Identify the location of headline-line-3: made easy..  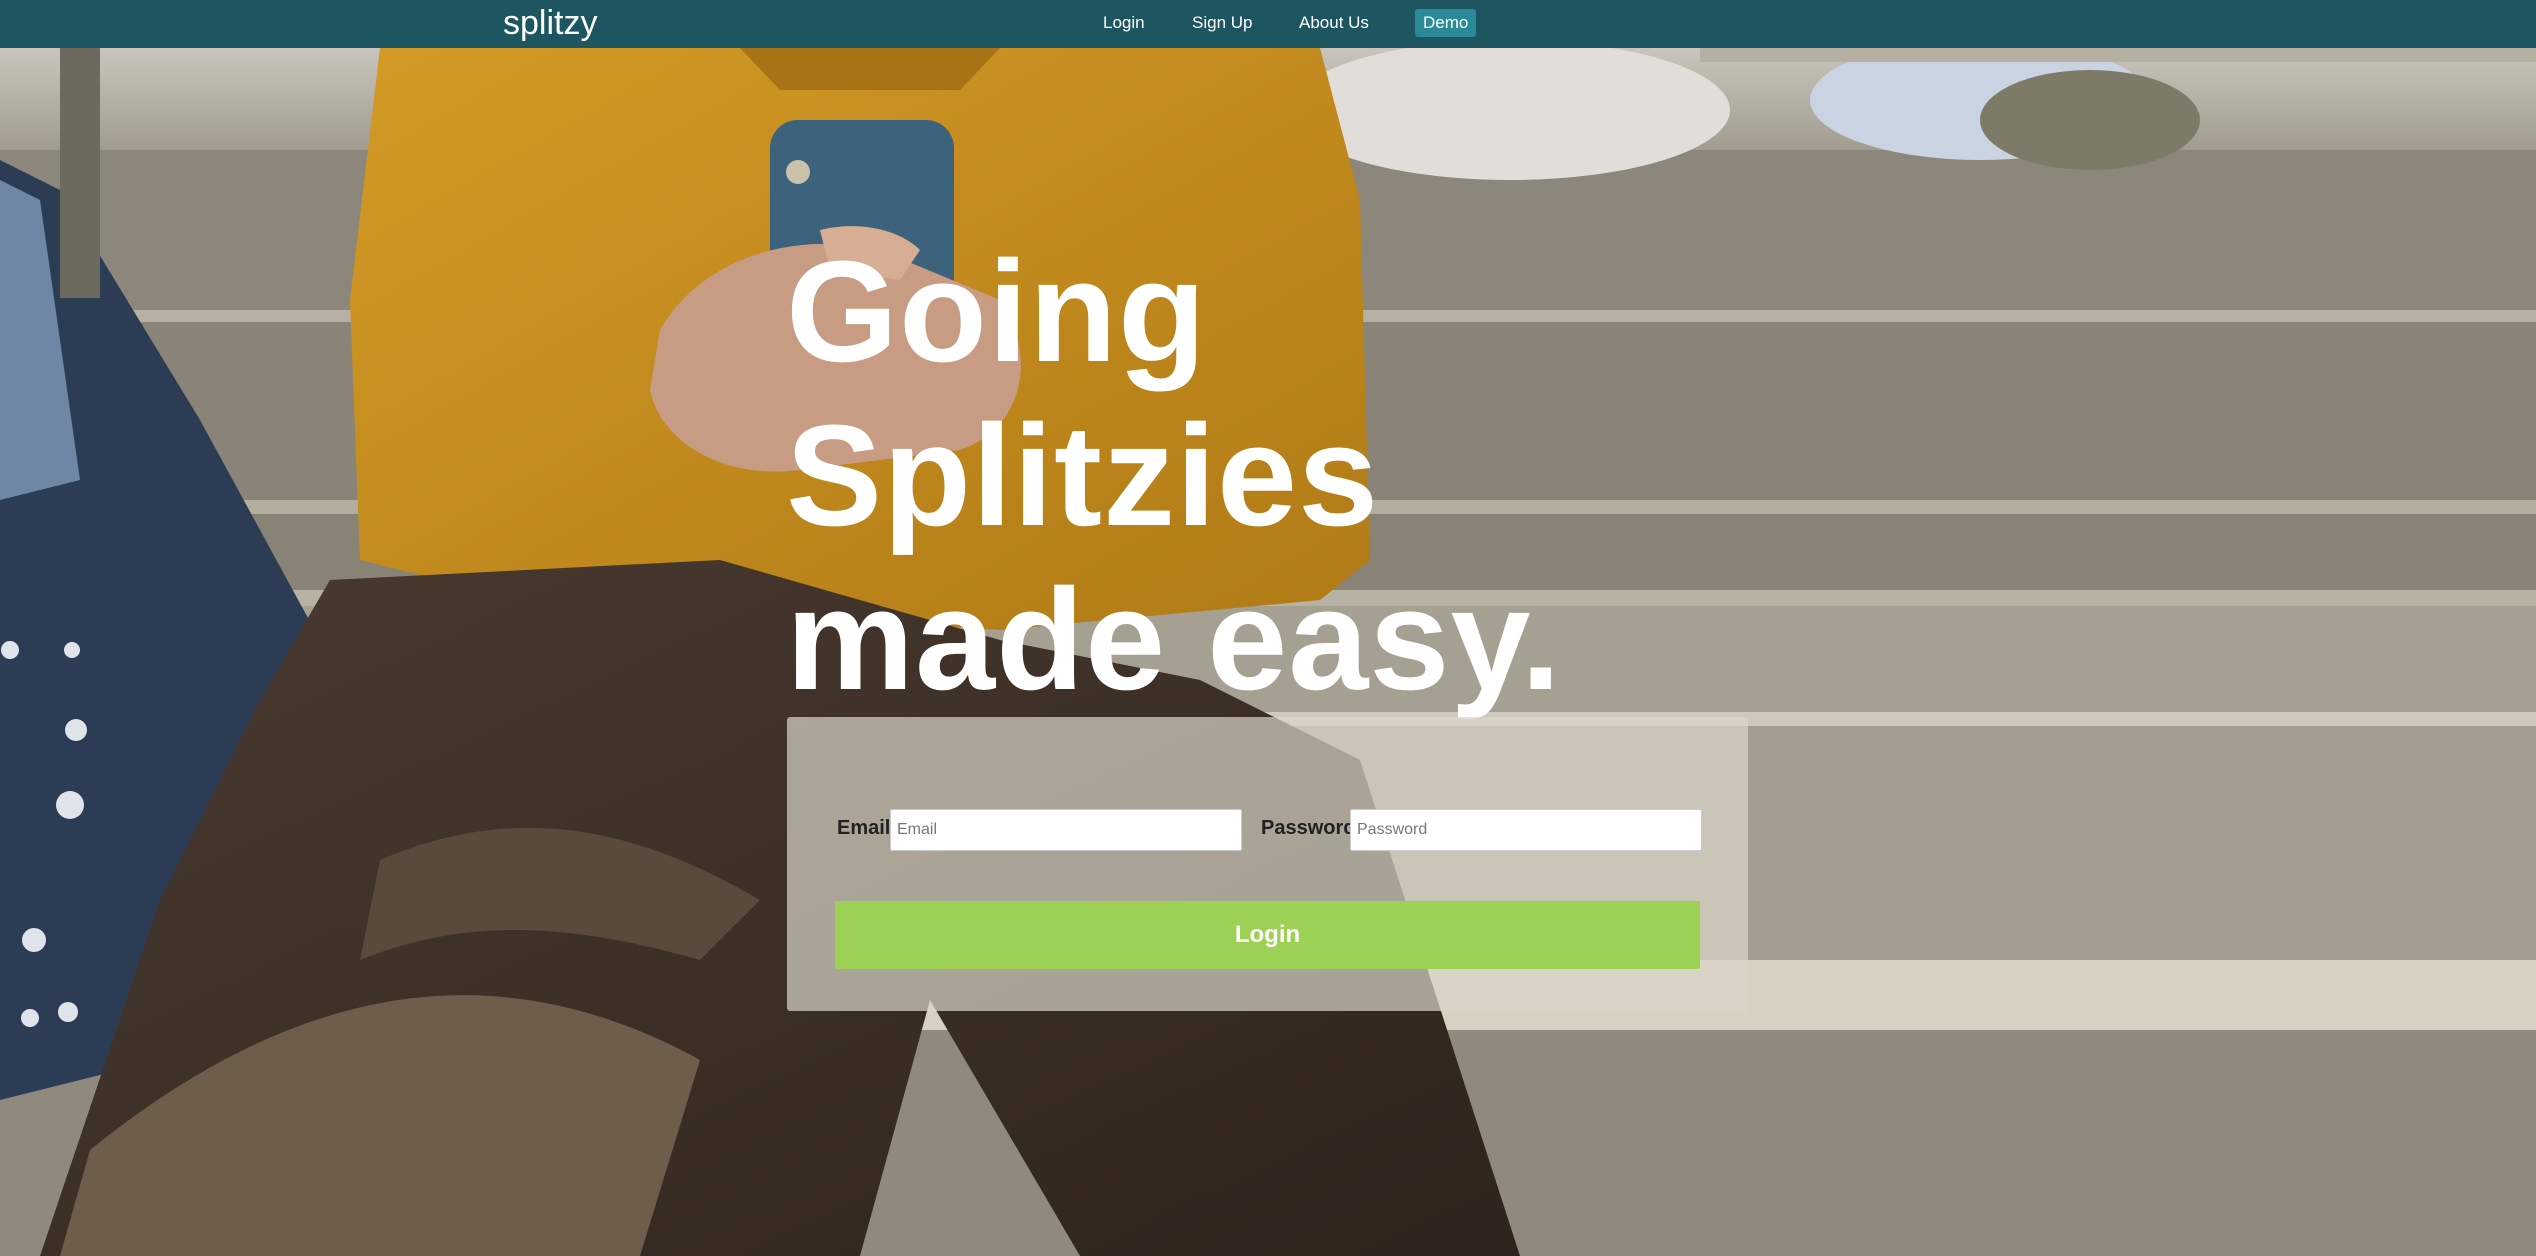
(1174, 639).